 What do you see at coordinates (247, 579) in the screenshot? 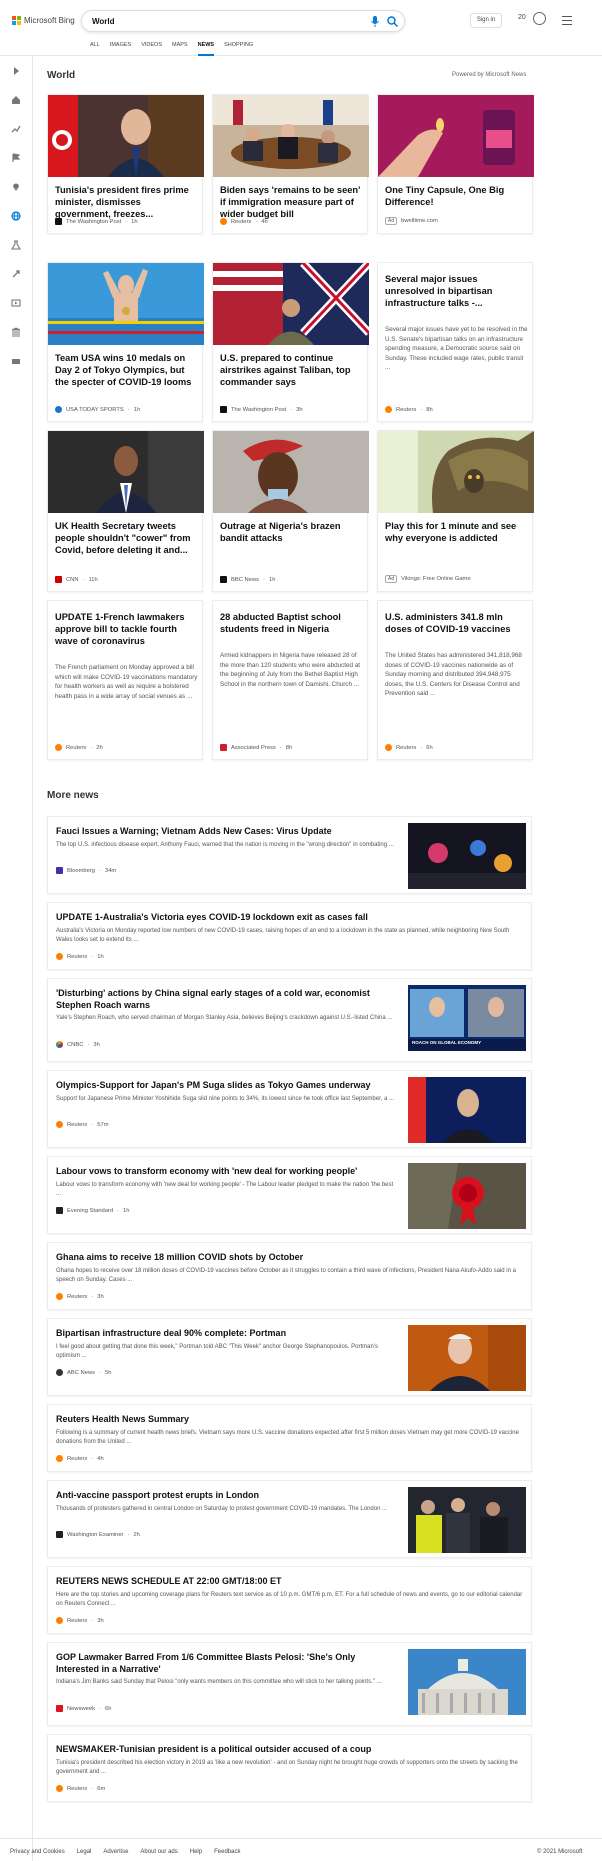
I see `card-source: BBC News · 1h` at bounding box center [247, 579].